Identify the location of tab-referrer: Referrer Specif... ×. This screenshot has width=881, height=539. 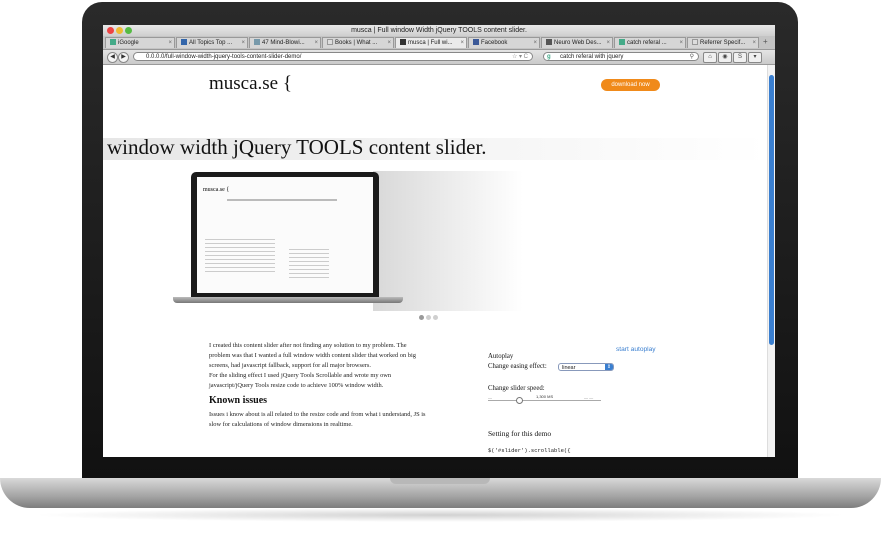
(723, 42).